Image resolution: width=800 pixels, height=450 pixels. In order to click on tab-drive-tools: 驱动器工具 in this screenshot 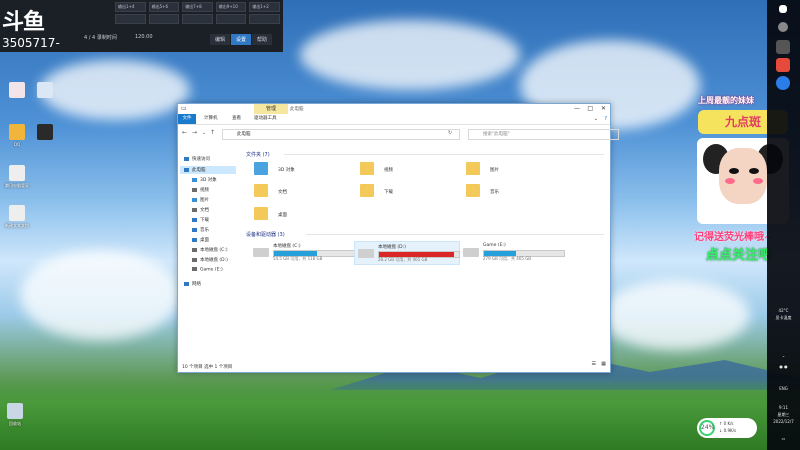, I will do `click(265, 119)`.